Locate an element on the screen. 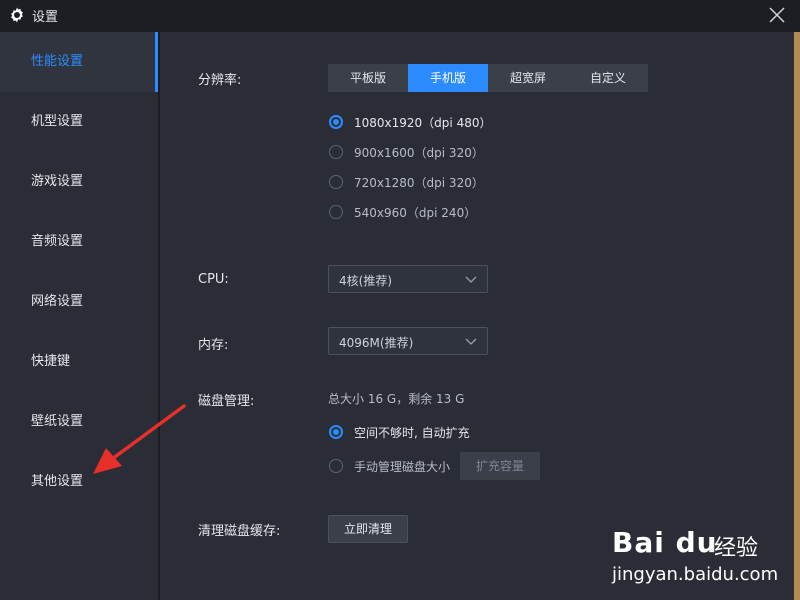 This screenshot has height=600, width=800. sidebar-item-device-model: 机型设置 is located at coordinates (79, 122).